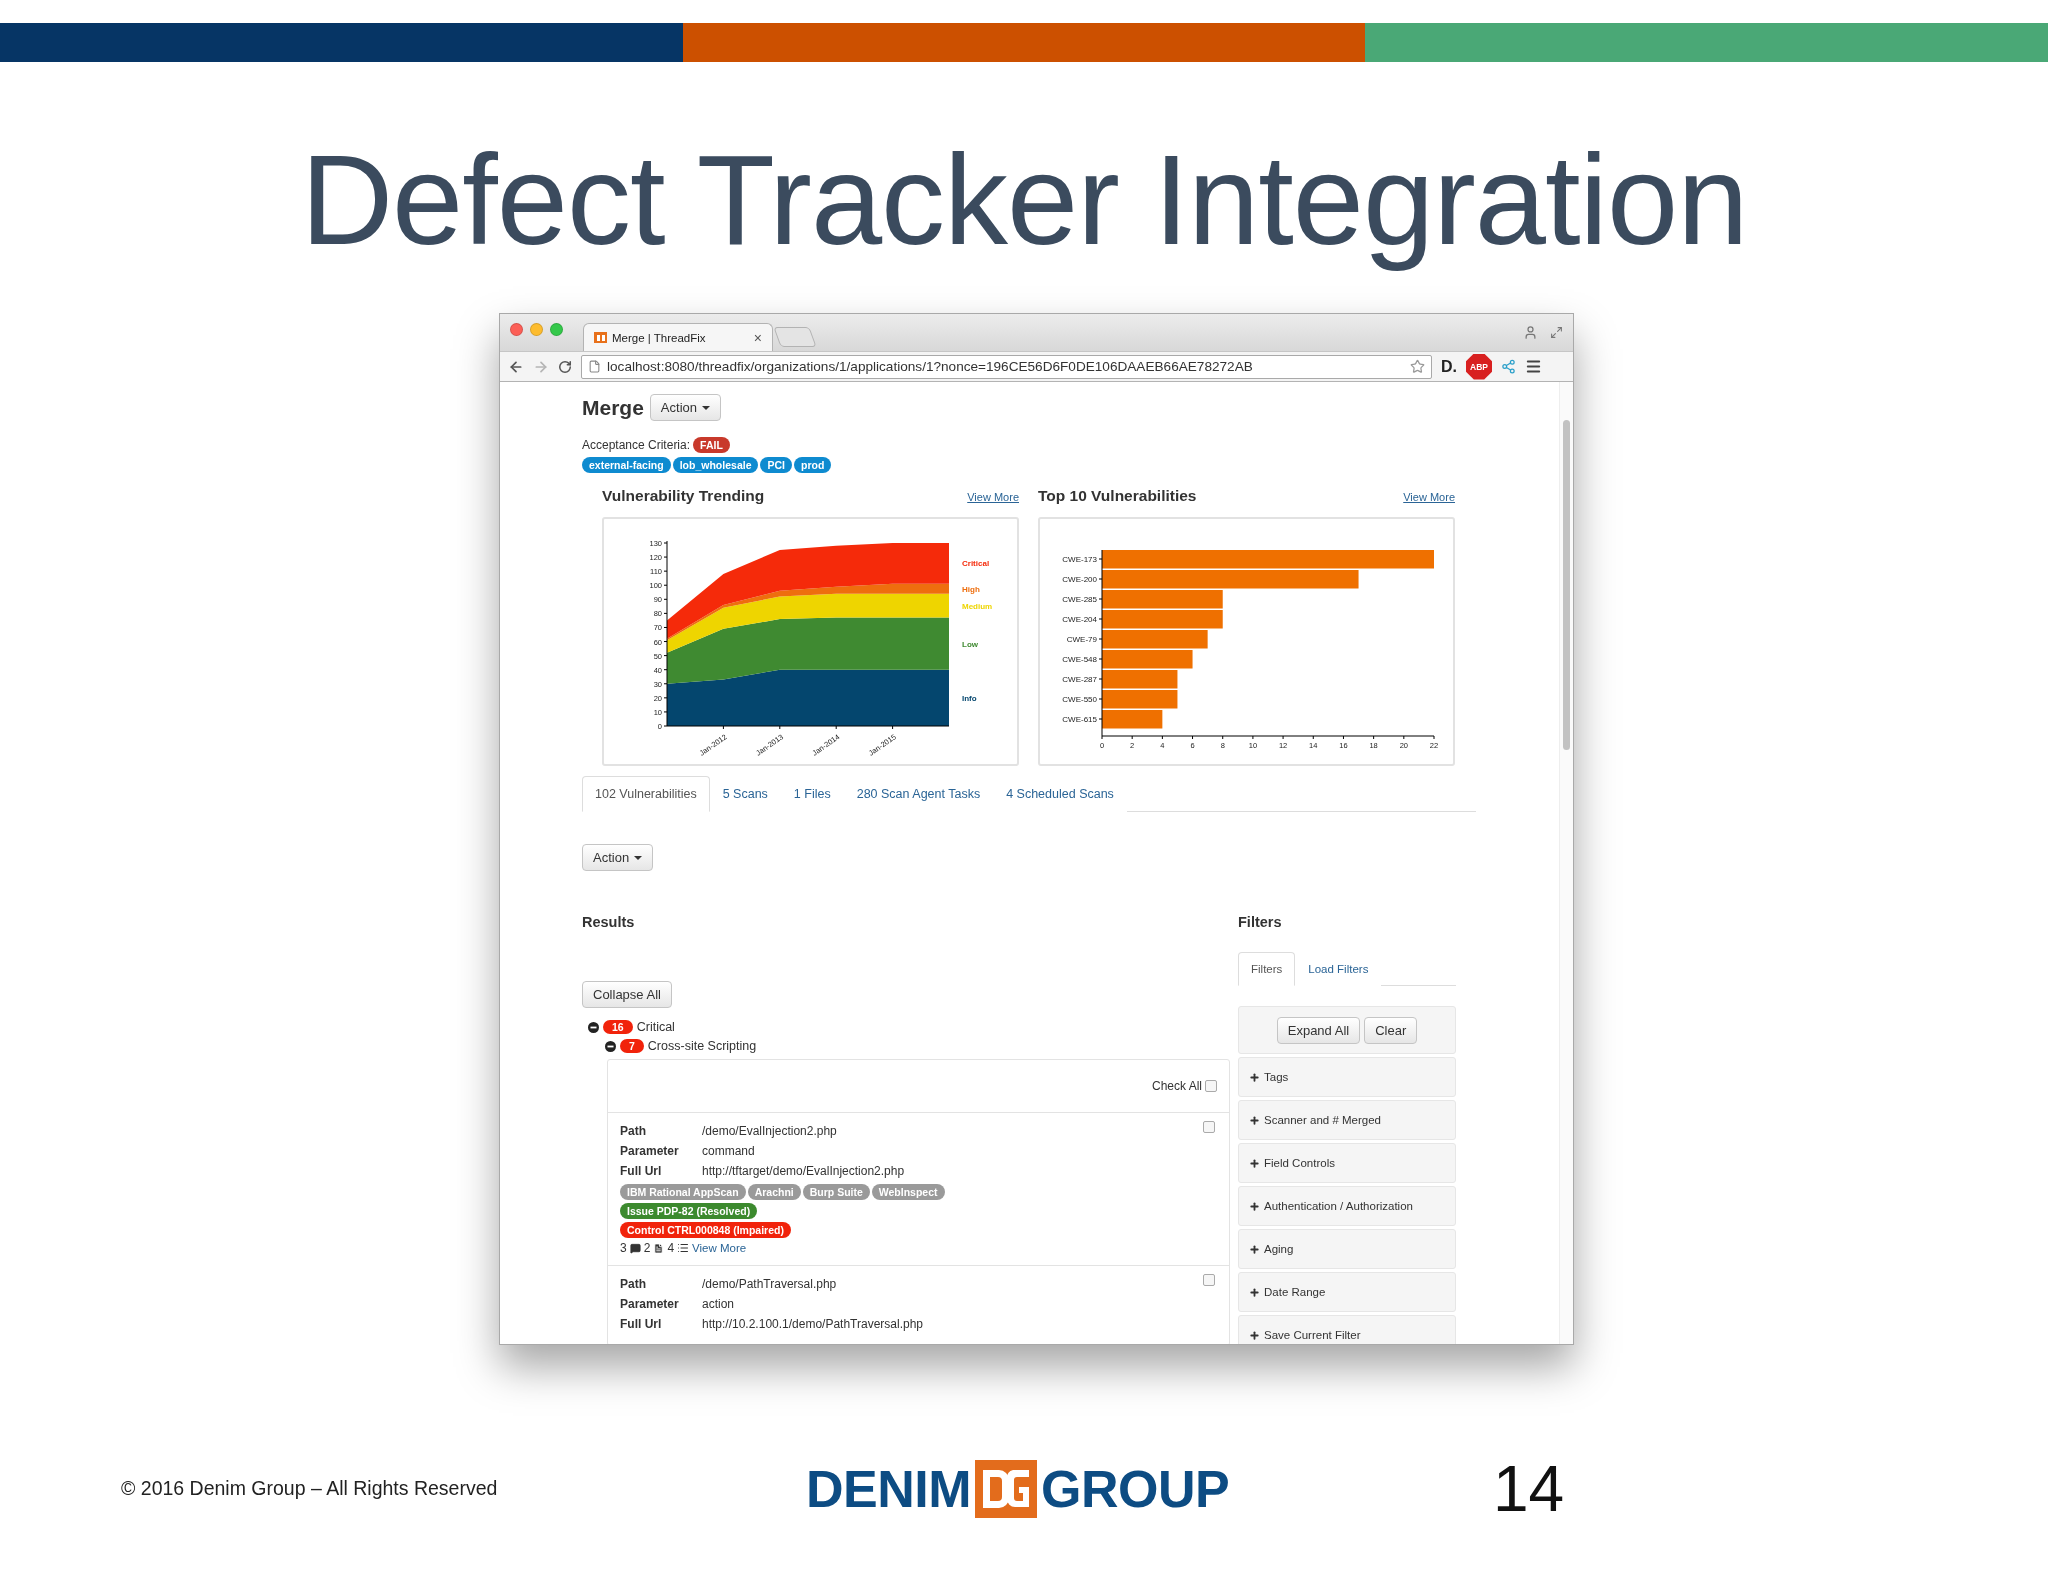 The height and width of the screenshot is (1582, 2048). I want to click on results-heading: Results, so click(609, 922).